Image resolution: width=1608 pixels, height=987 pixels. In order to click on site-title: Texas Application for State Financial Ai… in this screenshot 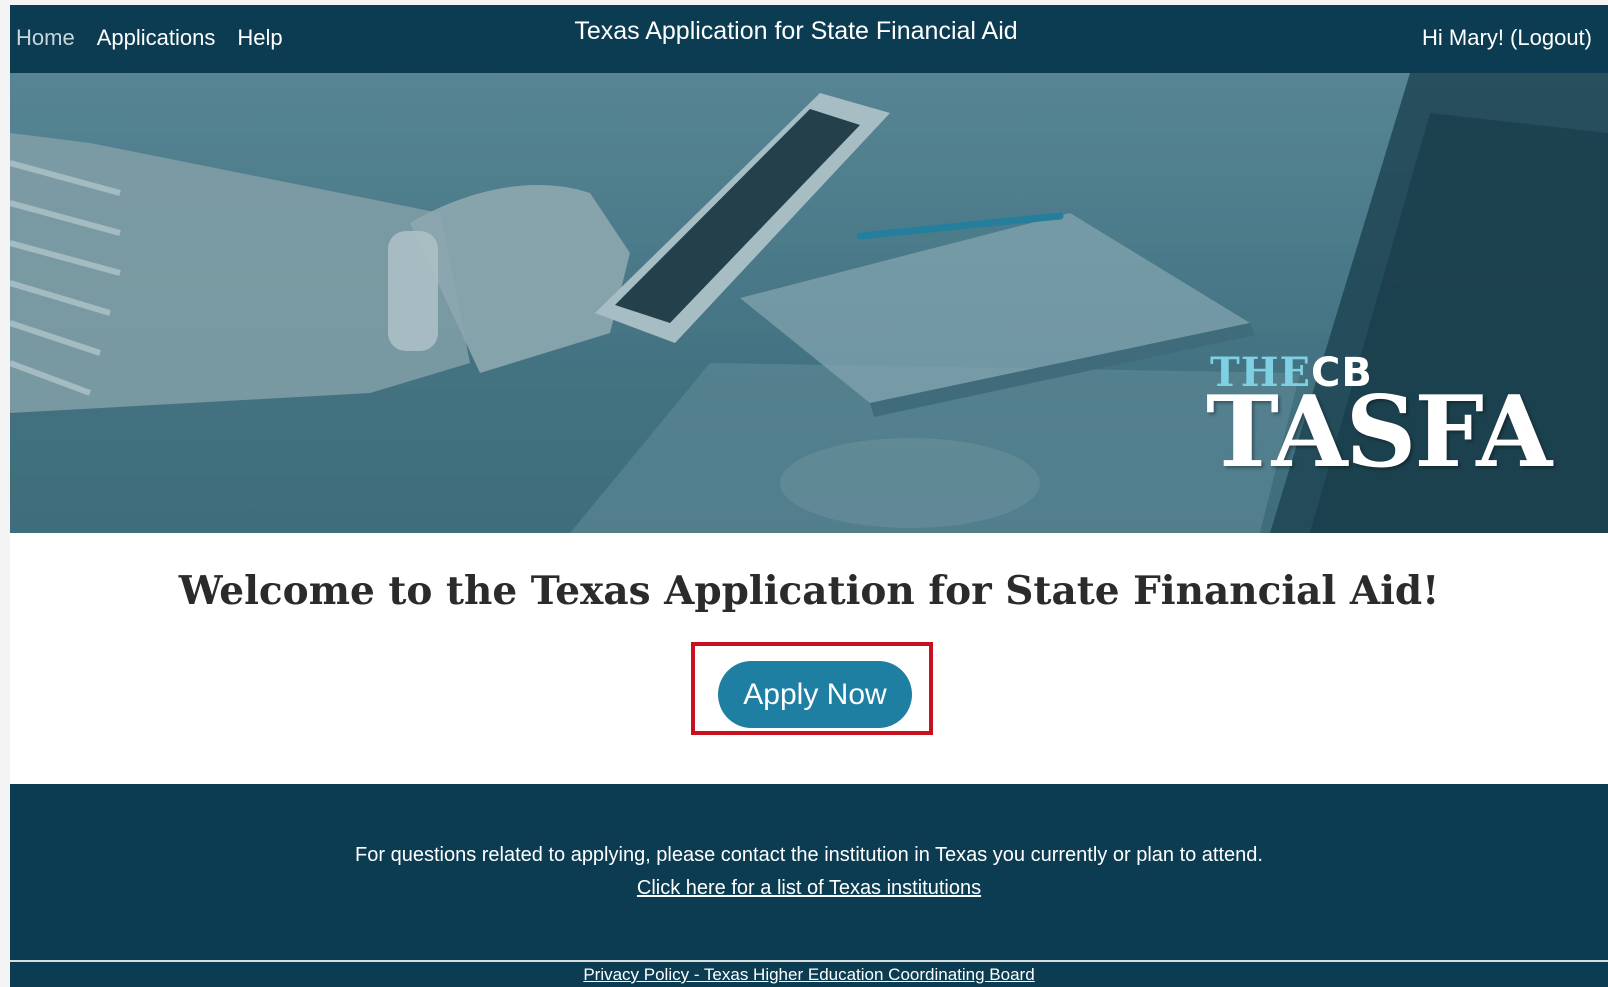, I will do `click(796, 31)`.